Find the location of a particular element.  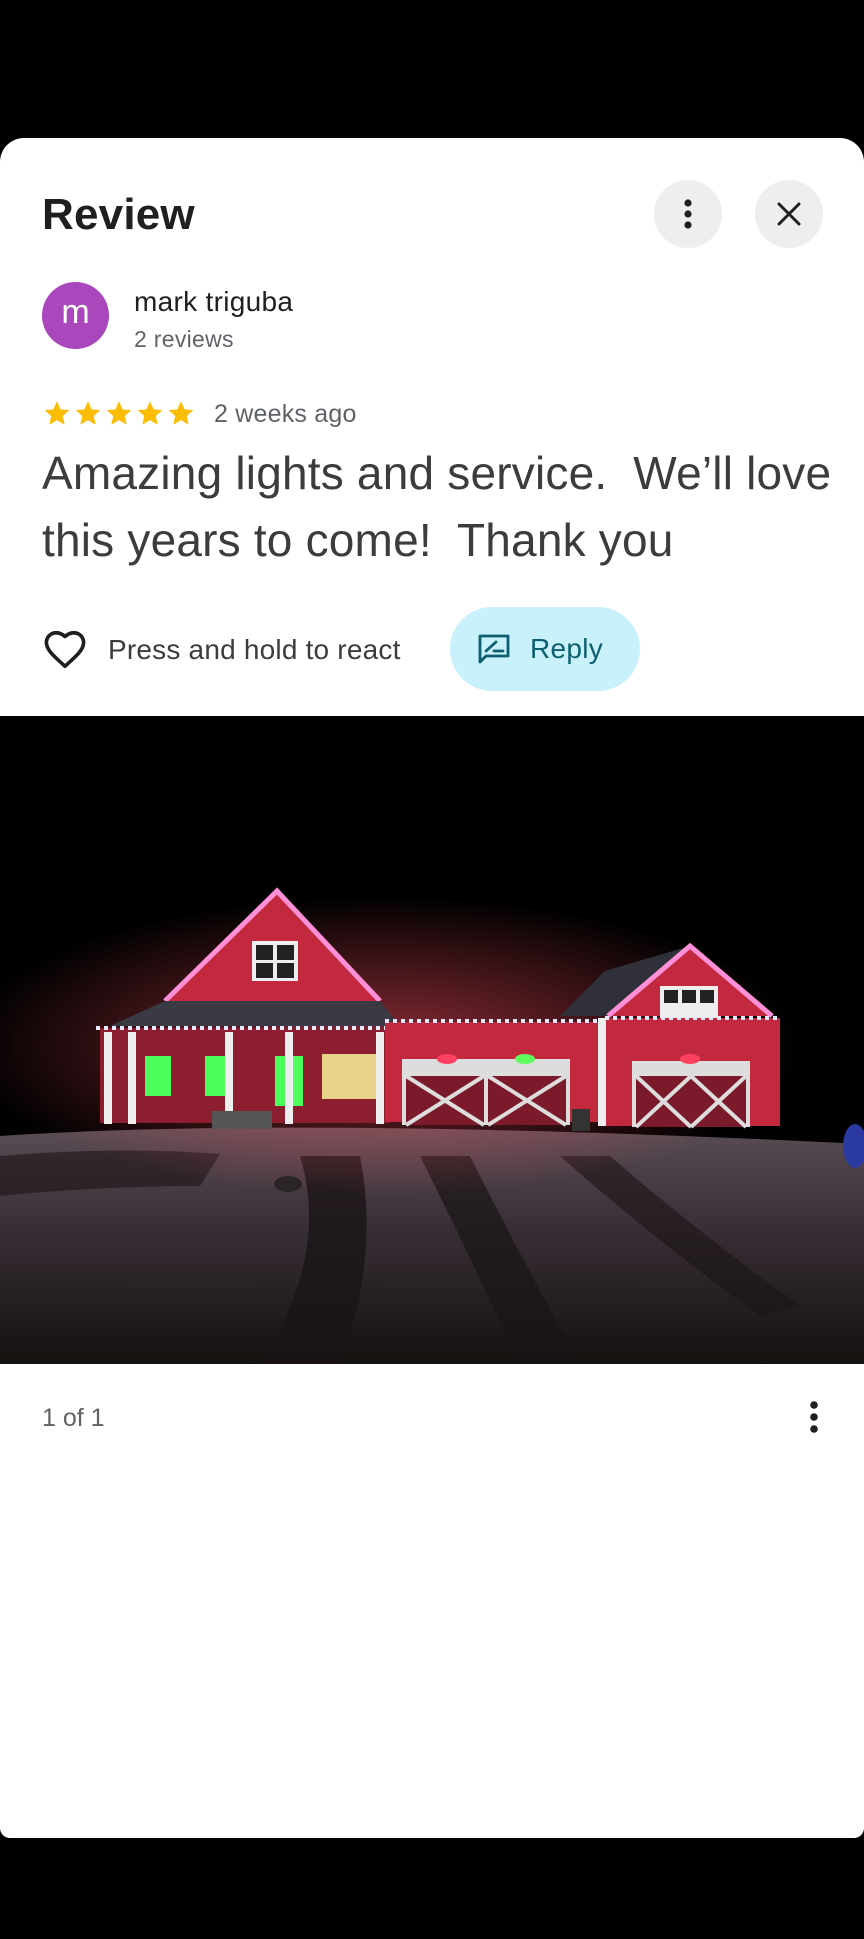

react-button: Press and hold to react is located at coordinates (221, 650).